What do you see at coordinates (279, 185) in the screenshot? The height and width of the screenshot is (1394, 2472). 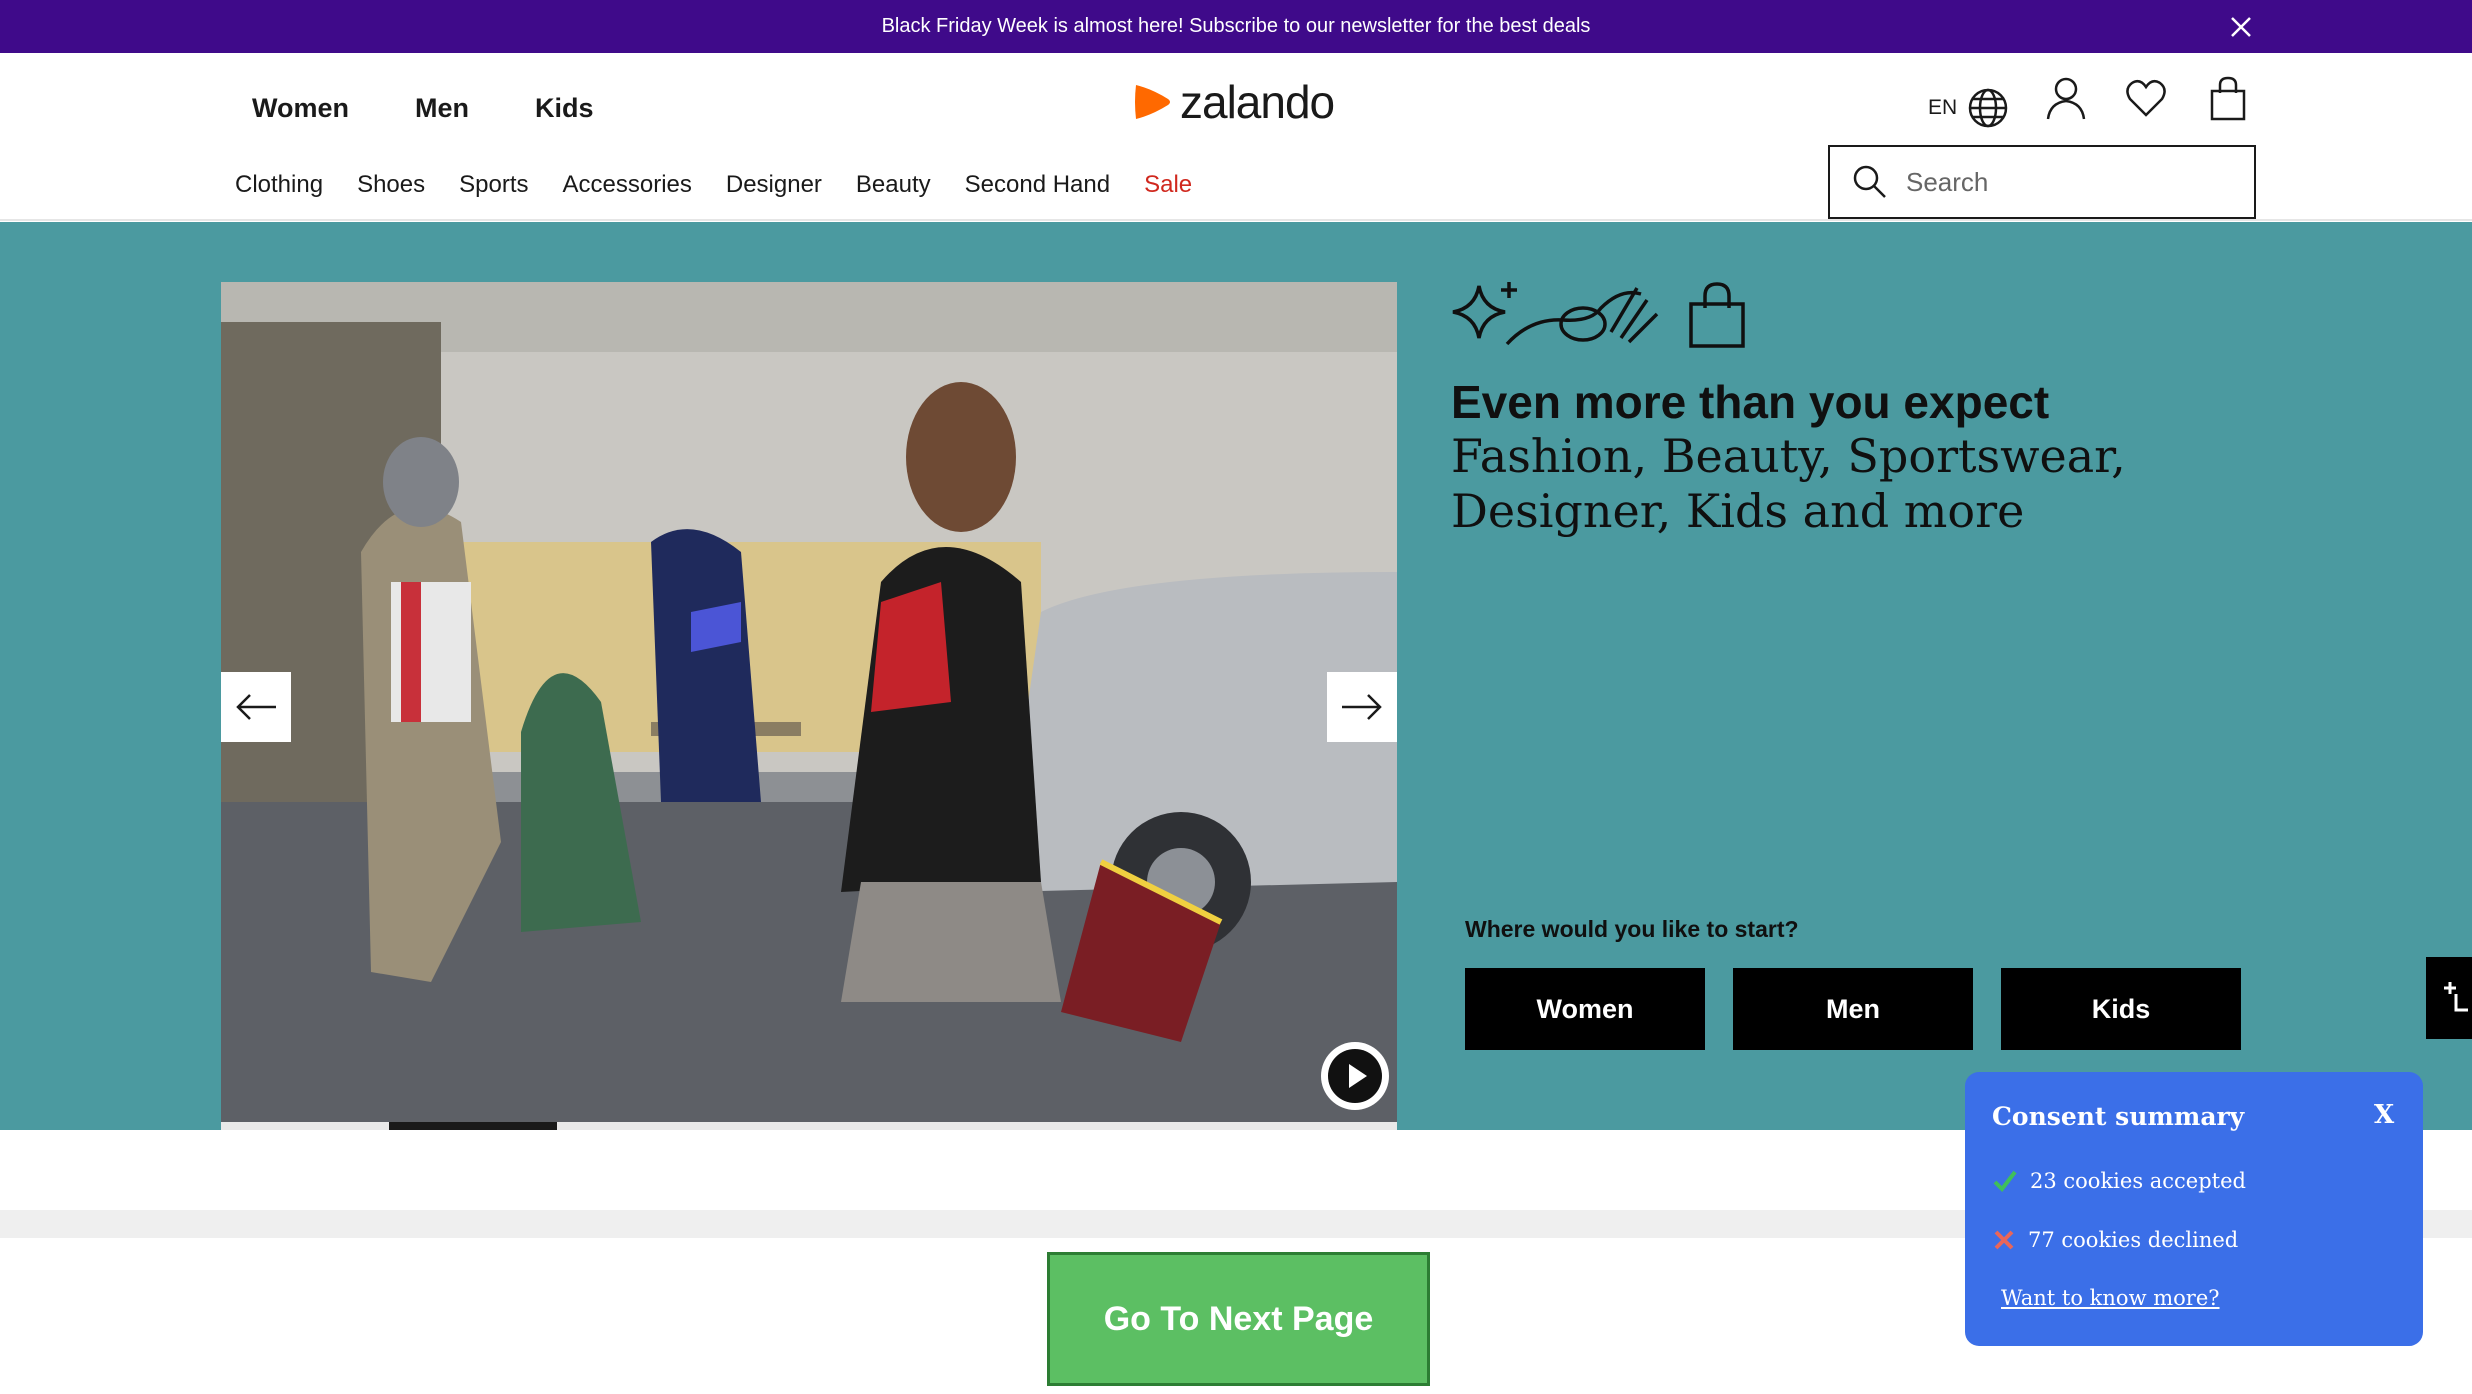 I see `category-clothing: Clothing` at bounding box center [279, 185].